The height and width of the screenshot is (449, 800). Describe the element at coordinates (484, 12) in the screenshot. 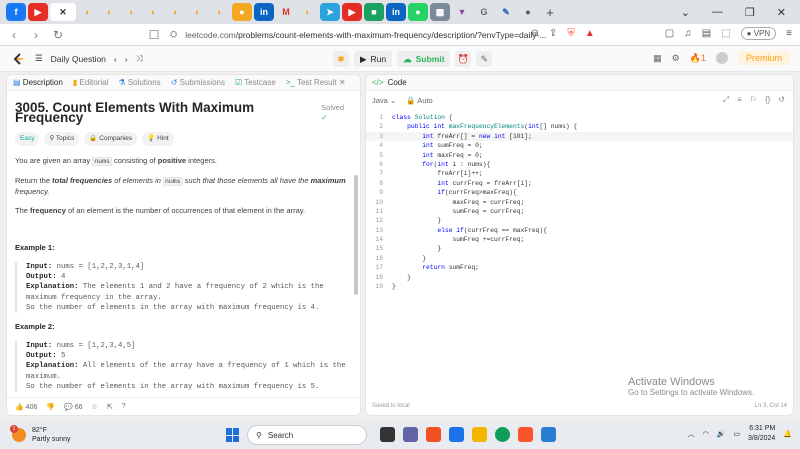

I see `browser-tab-google: G` at that location.